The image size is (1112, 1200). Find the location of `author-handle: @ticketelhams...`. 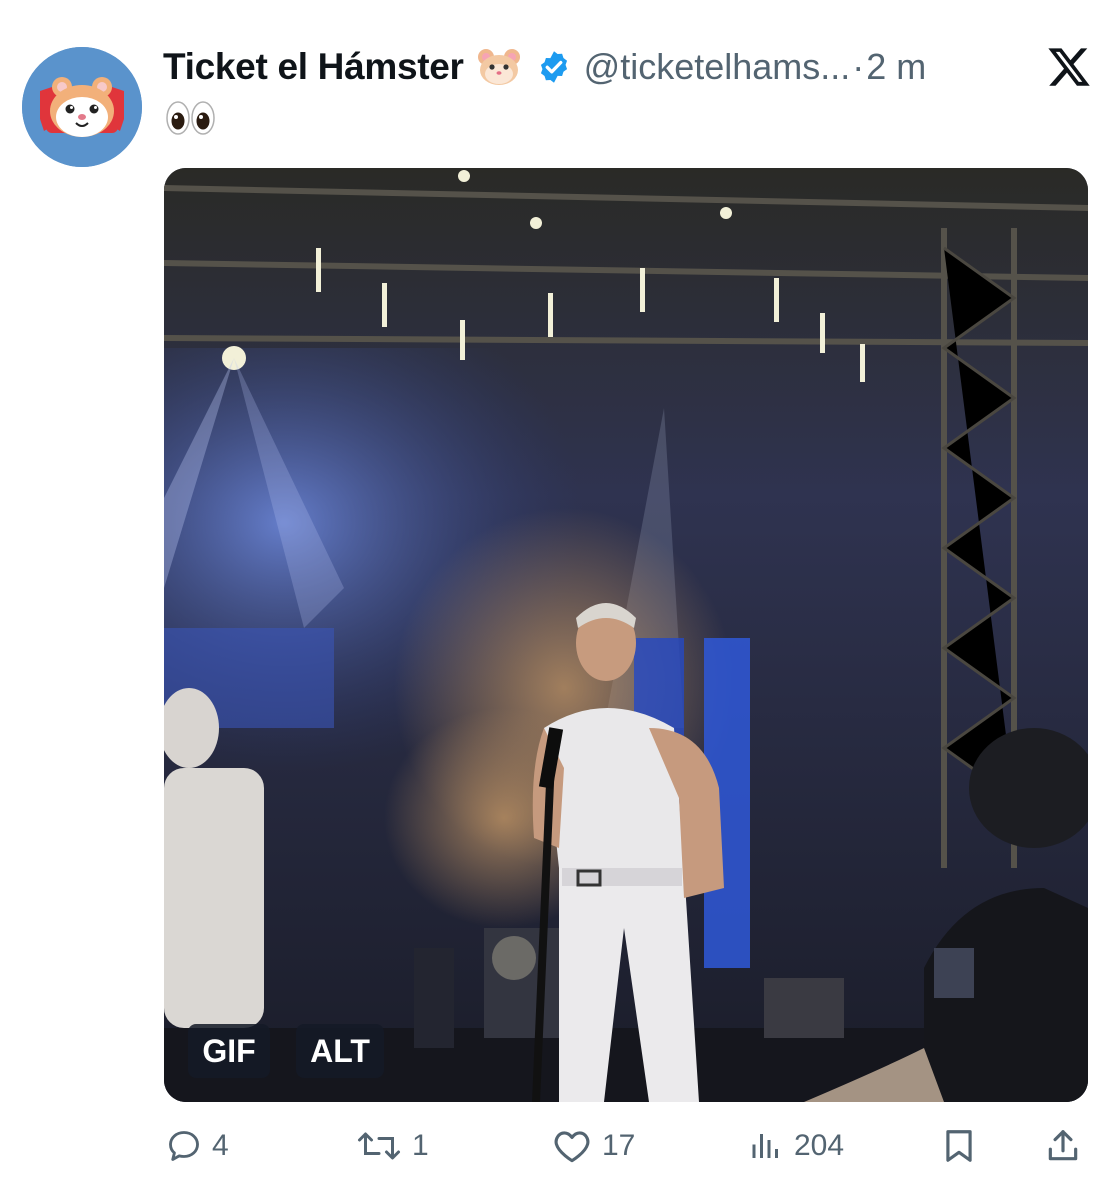

author-handle: @ticketelhams... is located at coordinates (717, 67).